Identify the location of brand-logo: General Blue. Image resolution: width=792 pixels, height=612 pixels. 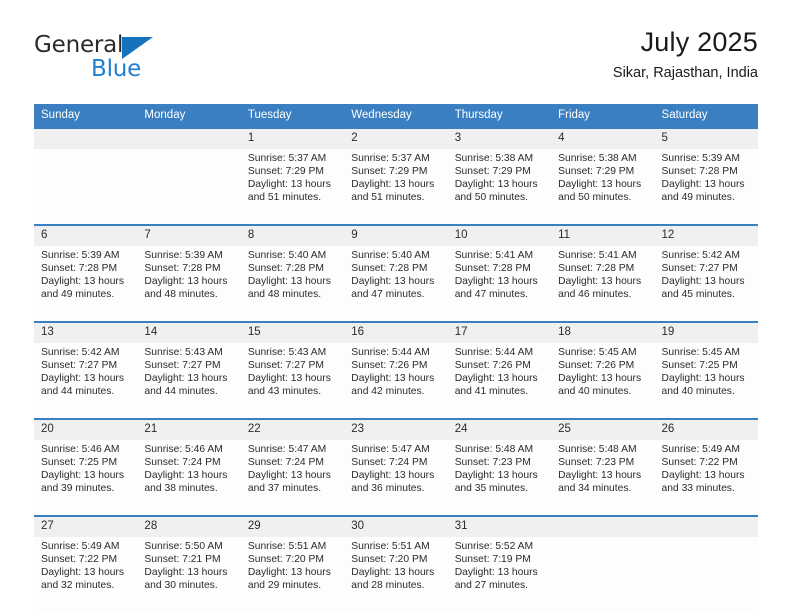
(99, 58).